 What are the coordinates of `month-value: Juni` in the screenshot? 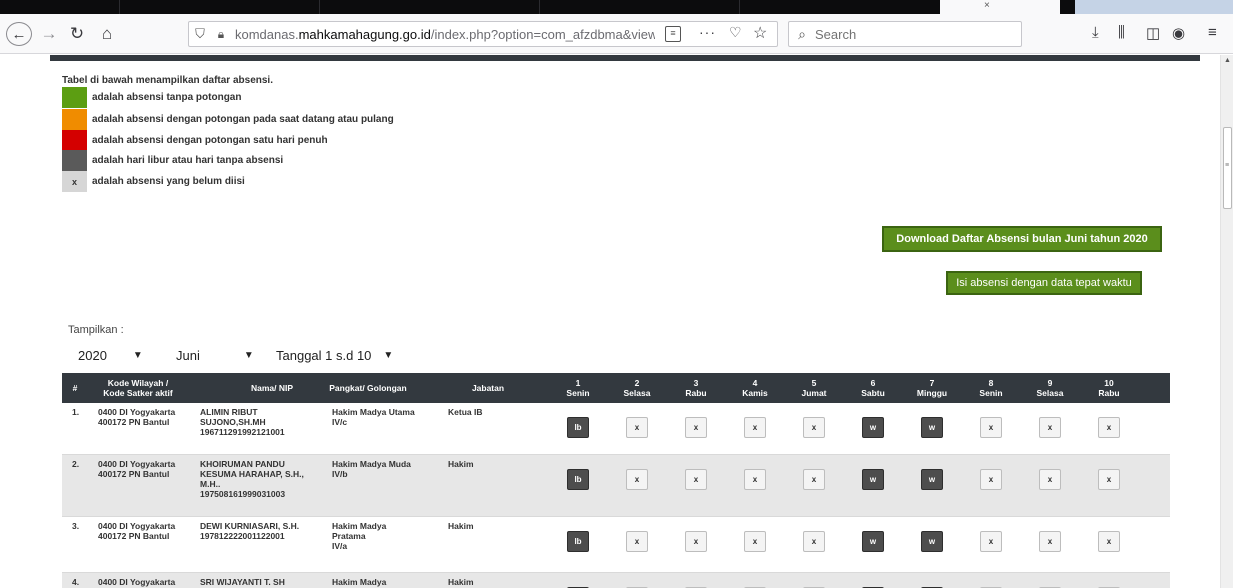 It's located at (188, 355).